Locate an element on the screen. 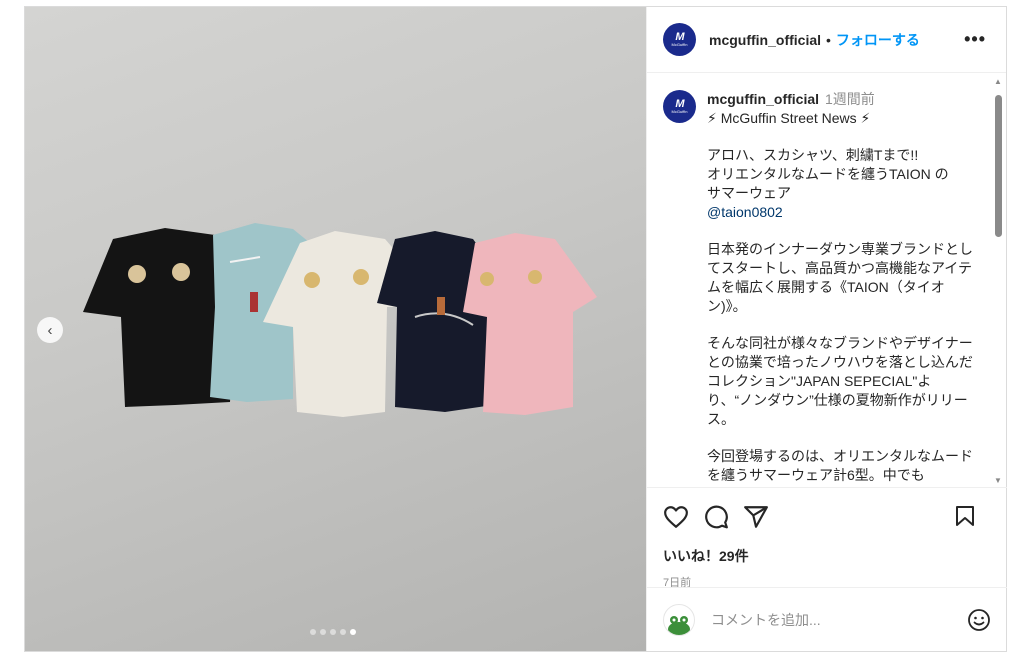 This screenshot has height=658, width=1024. caption-line: アロハ、スカシャツ、刺繍Tまで!! is located at coordinates (813, 155).